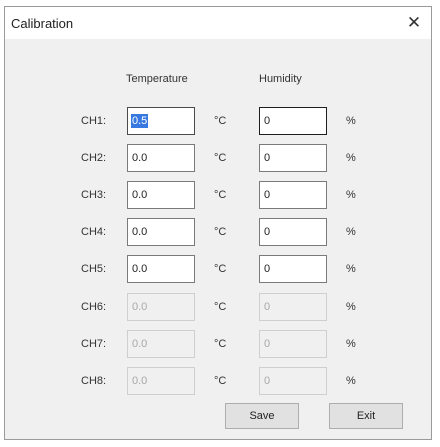  What do you see at coordinates (161, 381) in the screenshot?
I see `temperature-input-ch8` at bounding box center [161, 381].